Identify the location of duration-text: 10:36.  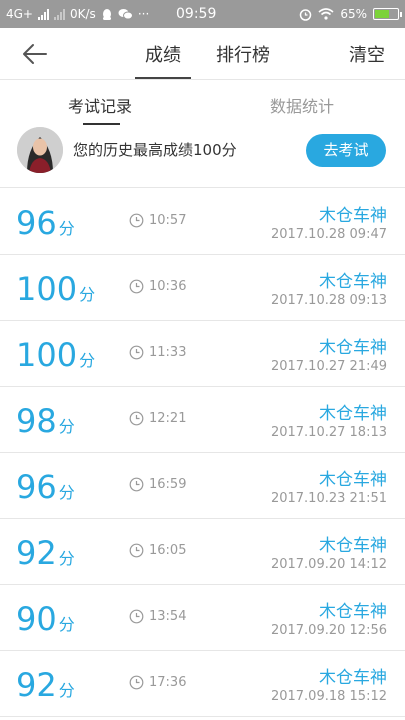
(168, 286).